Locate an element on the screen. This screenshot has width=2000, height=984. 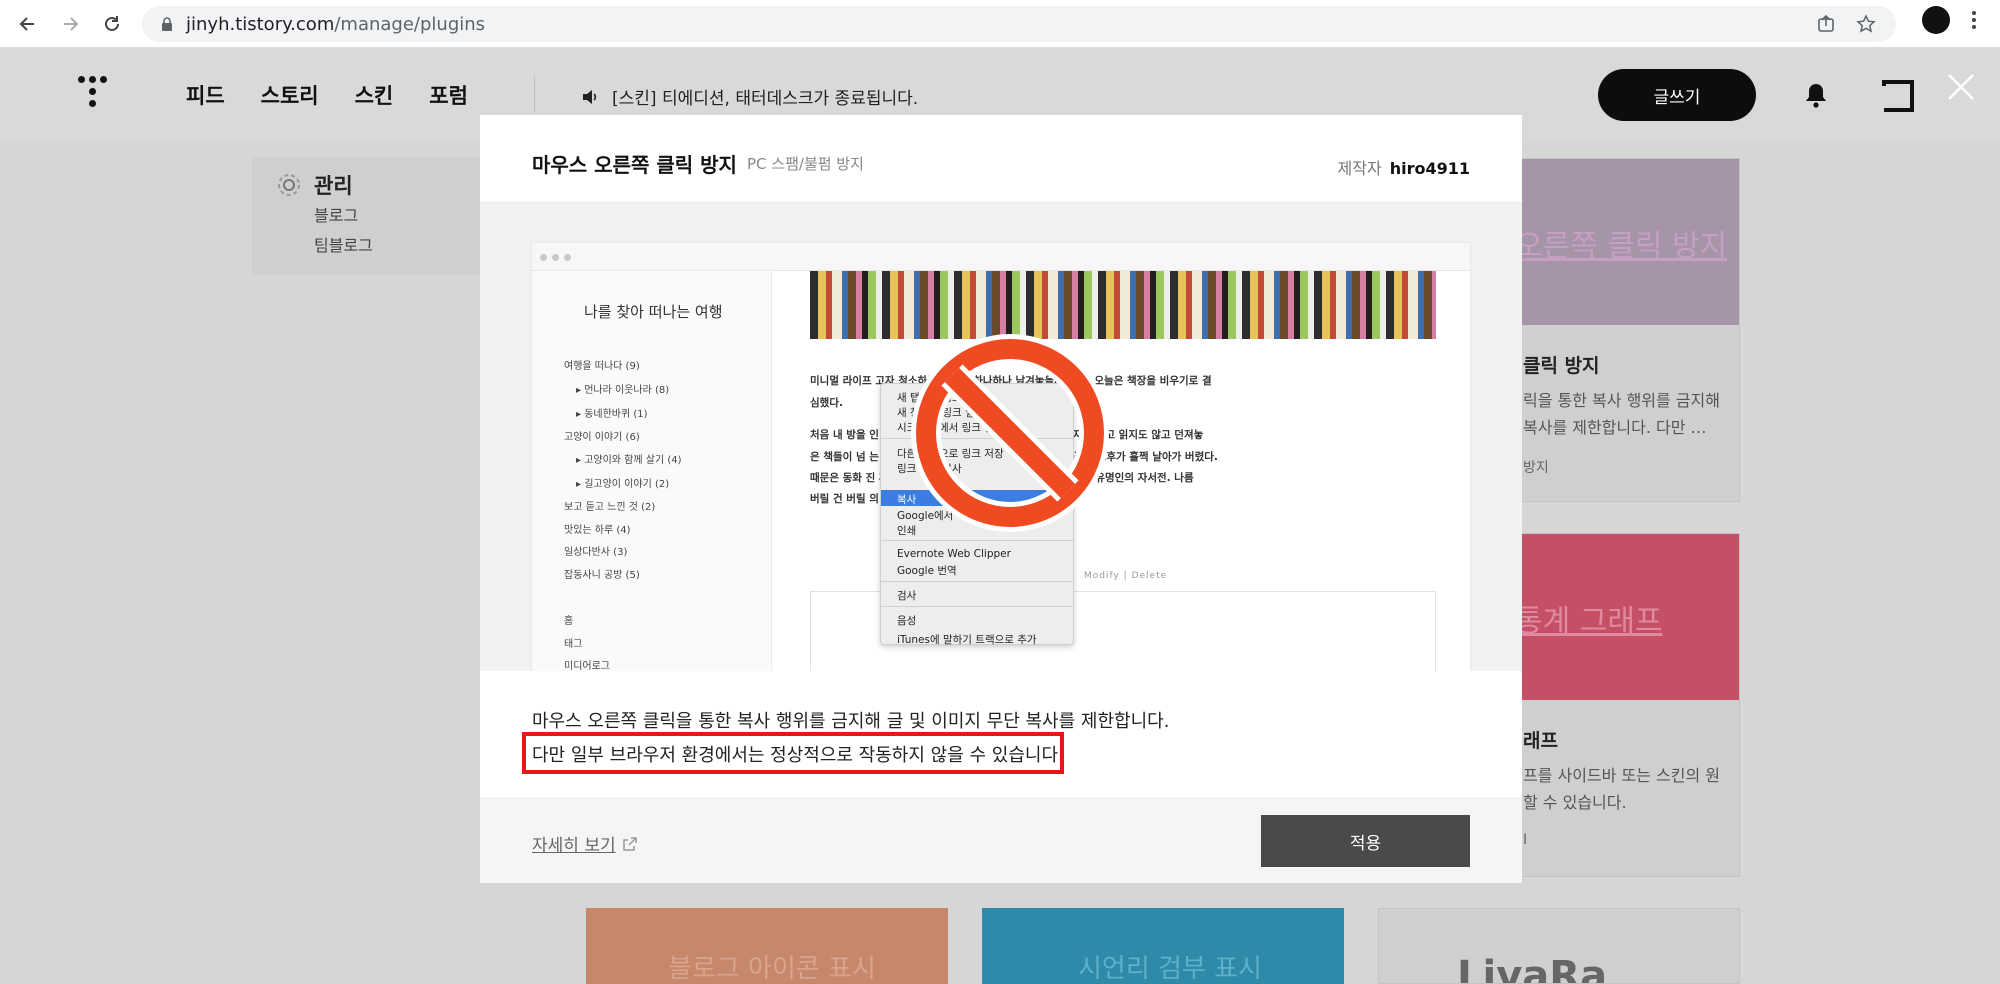
maker-info: 제작자 hiro4911 is located at coordinates (1403, 168).